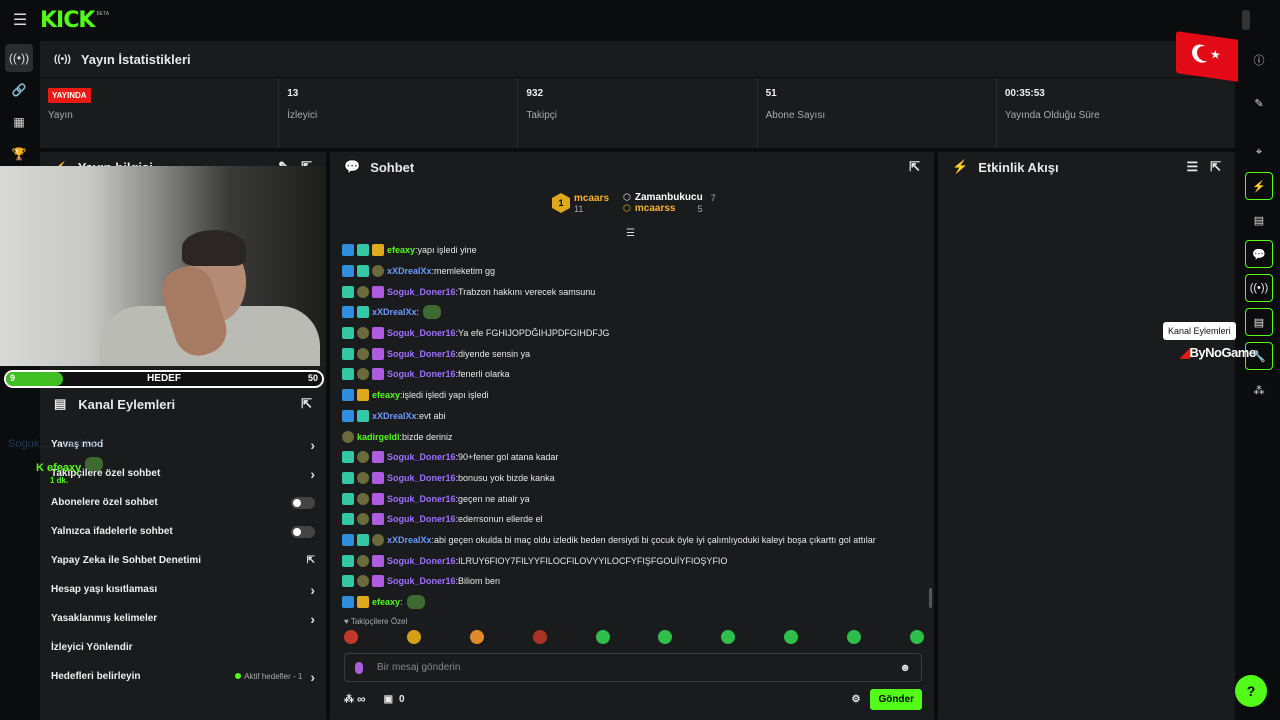 The image size is (1280, 720). I want to click on stat-viewers: 13 İzleyici, so click(399, 113).